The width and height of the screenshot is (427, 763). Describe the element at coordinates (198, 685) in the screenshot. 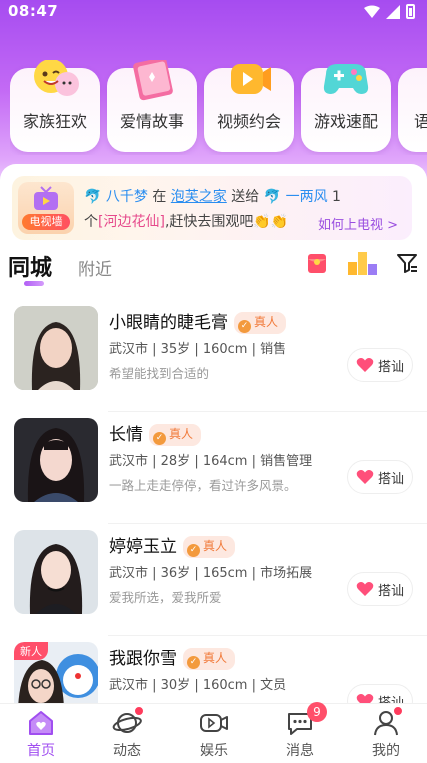

I see `user-meta: 武汉市 | 30岁 | 160cm | 文员` at that location.